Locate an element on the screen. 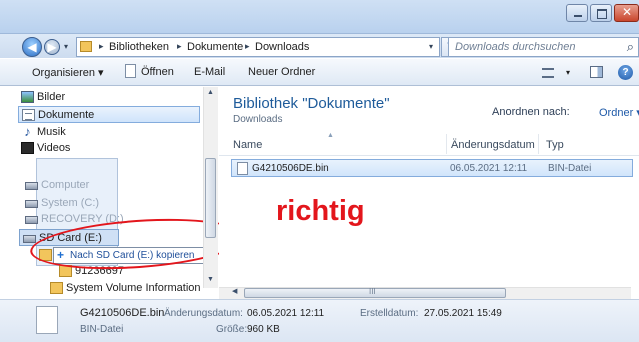  open-file-icon is located at coordinates (130, 71).